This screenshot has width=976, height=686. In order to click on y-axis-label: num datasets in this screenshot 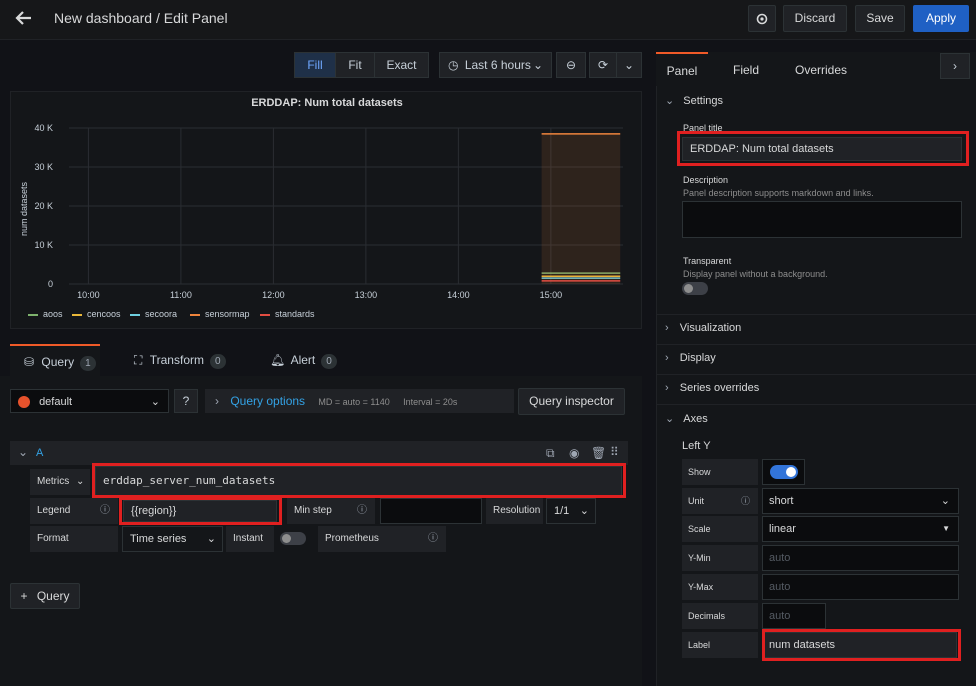, I will do `click(24, 209)`.